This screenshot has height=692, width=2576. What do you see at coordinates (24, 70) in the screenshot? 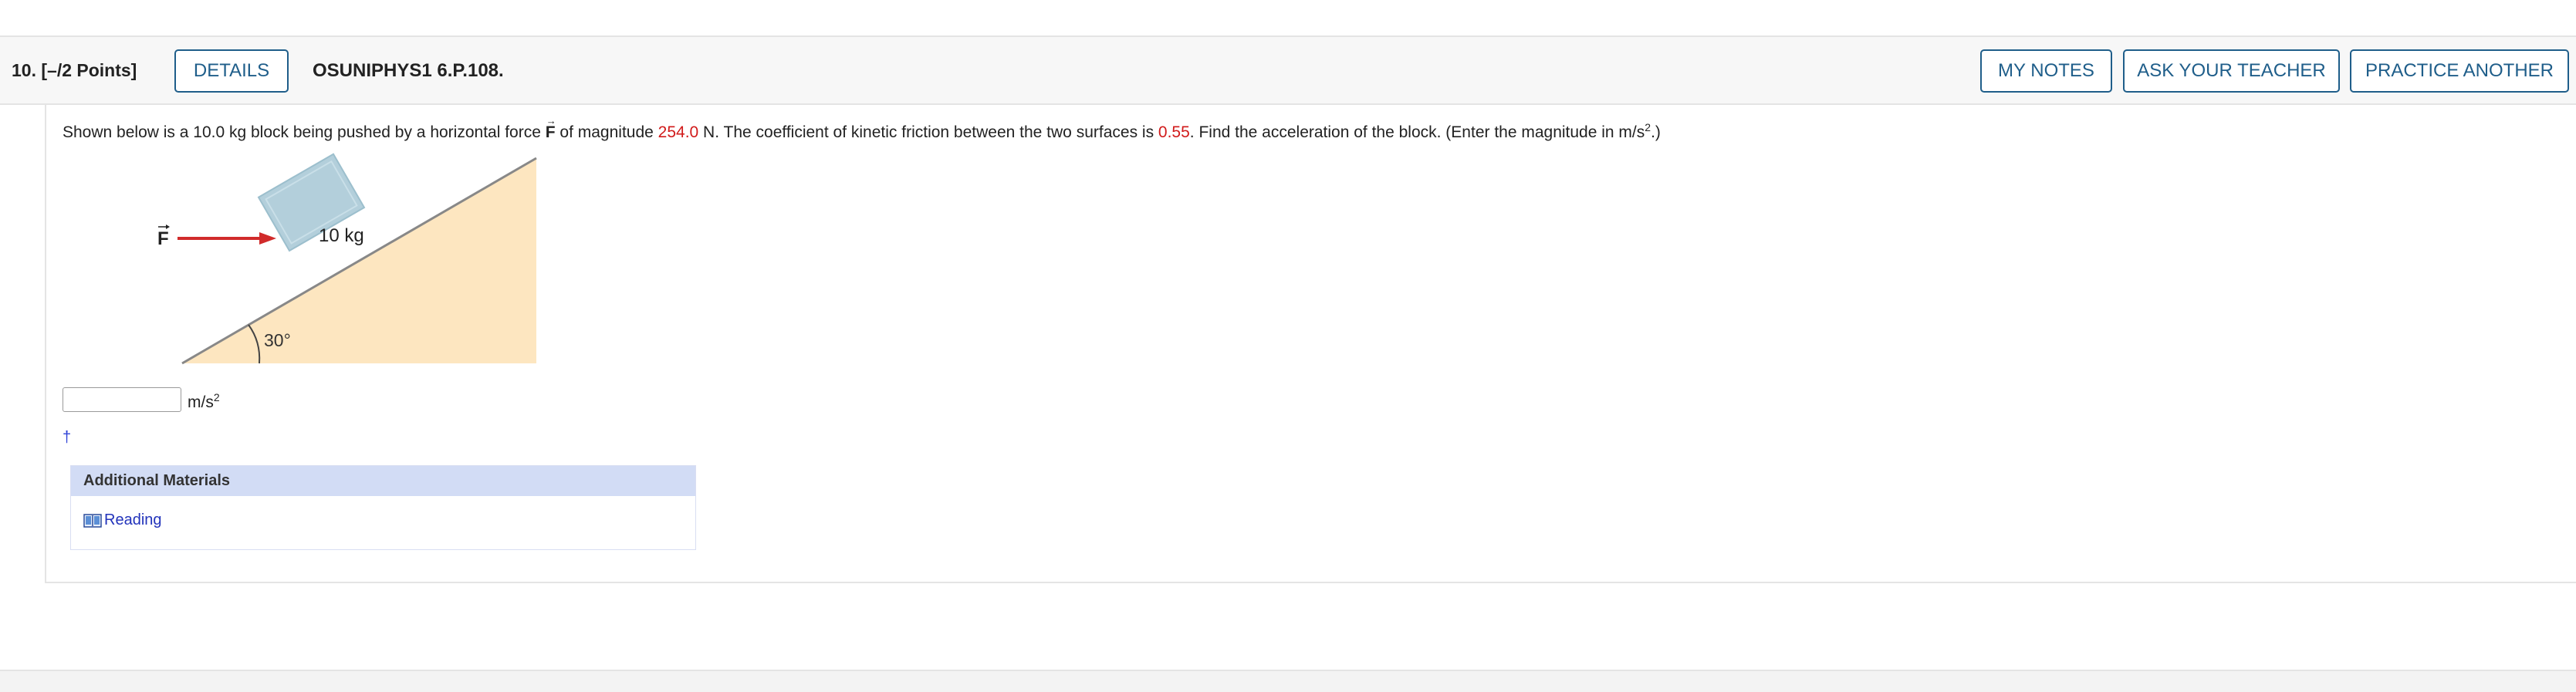
I see `question-number: 10.` at bounding box center [24, 70].